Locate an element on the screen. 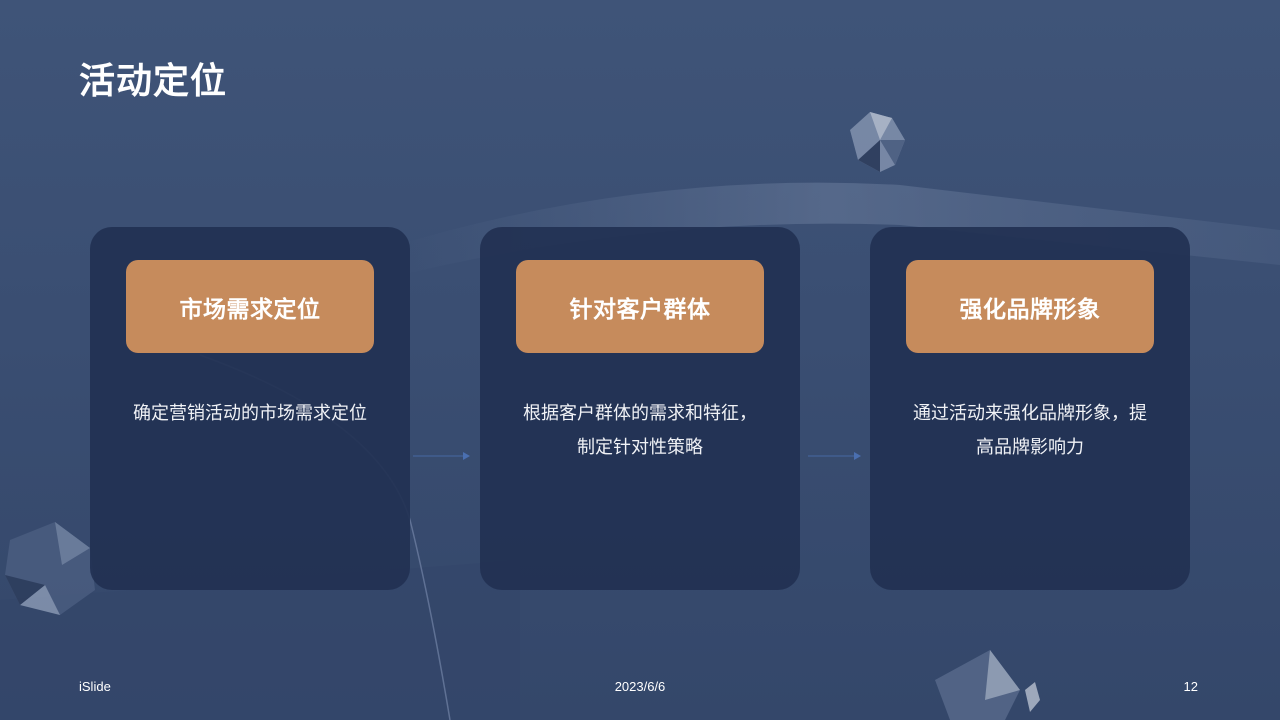 Image resolution: width=1280 pixels, height=720 pixels. card-header: 强化品牌形象 is located at coordinates (1030, 306).